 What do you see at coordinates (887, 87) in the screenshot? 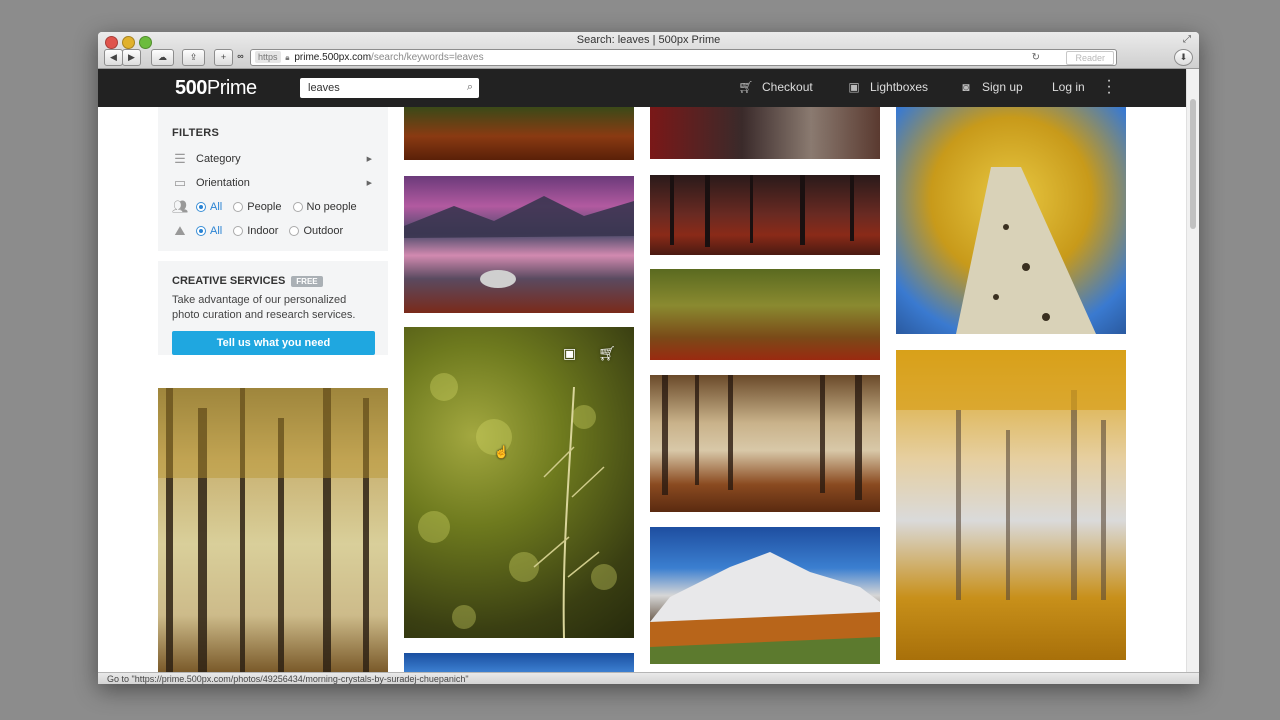
I see `lightboxes-link: ▣ Lightboxes` at bounding box center [887, 87].